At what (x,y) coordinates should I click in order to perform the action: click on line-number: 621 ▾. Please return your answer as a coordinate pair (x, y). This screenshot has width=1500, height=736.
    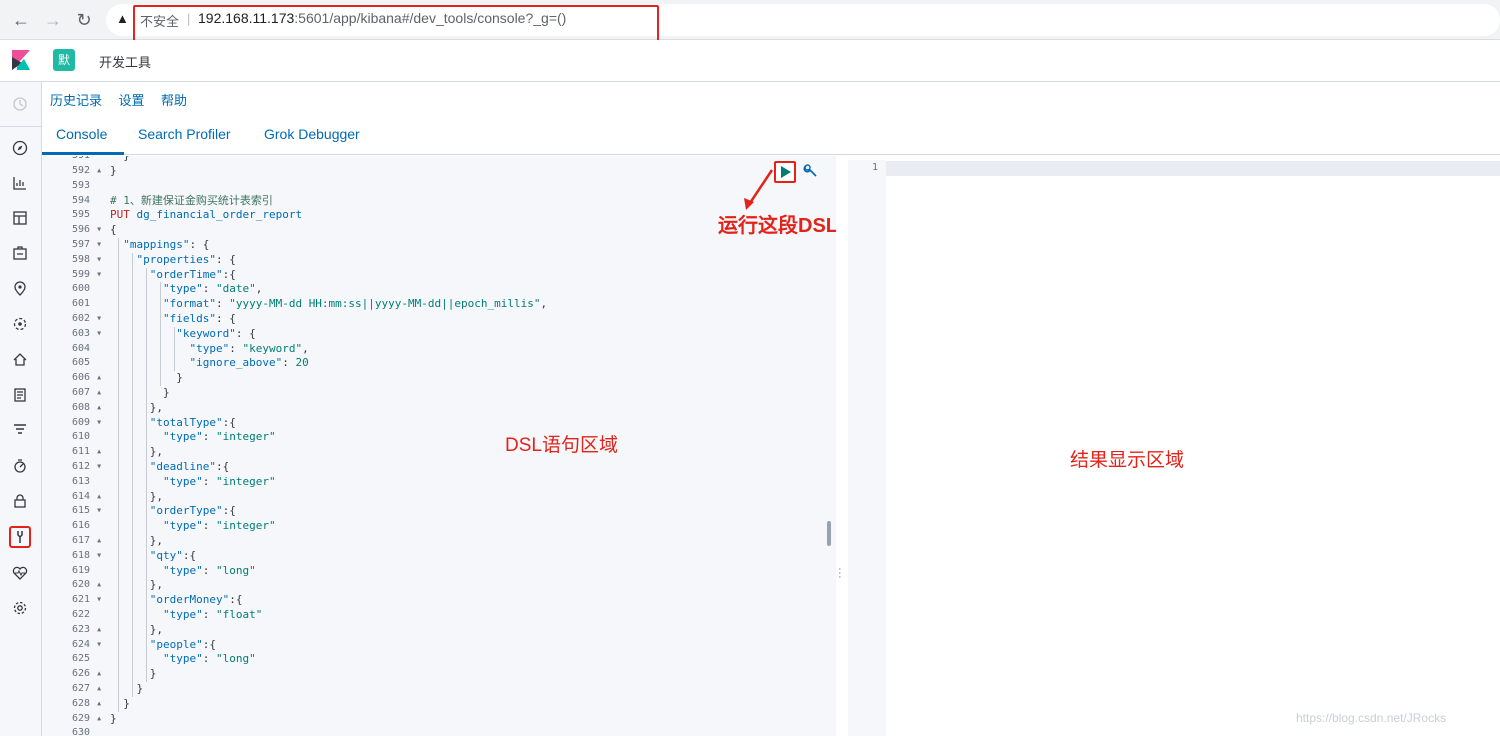
    Looking at the image, I should click on (87, 600).